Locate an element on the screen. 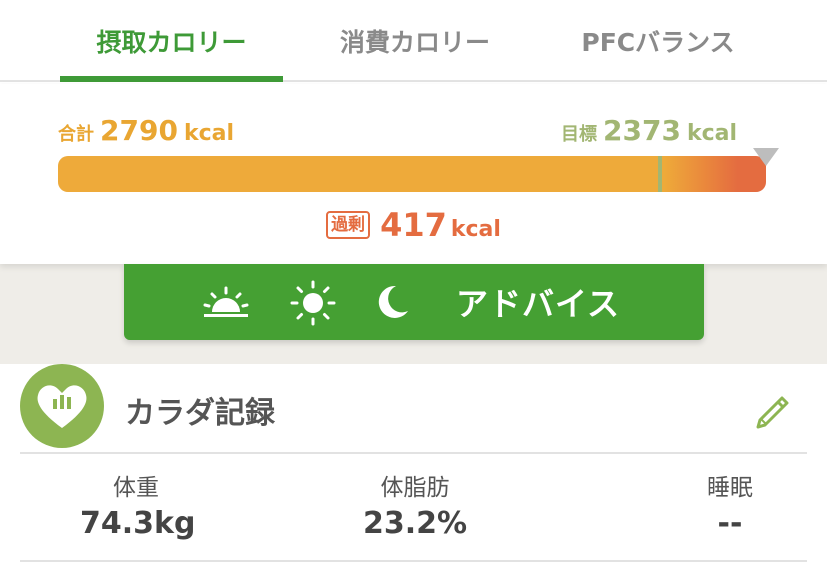 This screenshot has height=571, width=827. tab-pfc-balance: PFCバランス is located at coordinates (658, 41).